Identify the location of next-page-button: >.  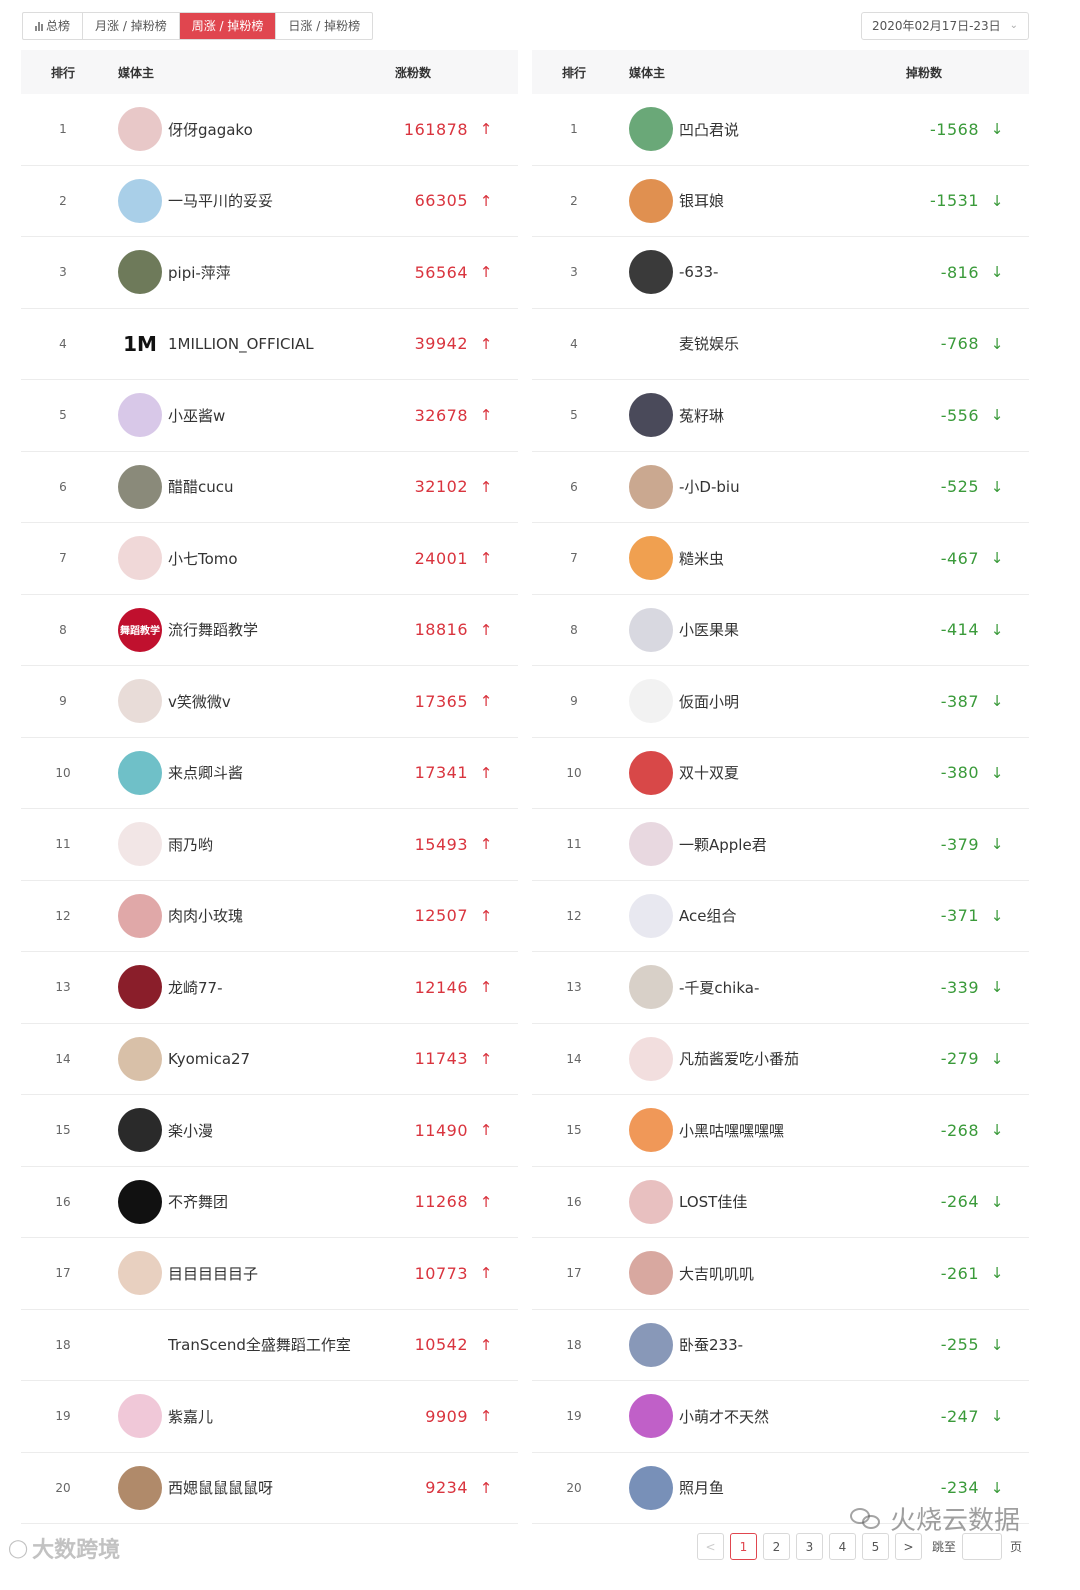
(908, 1546).